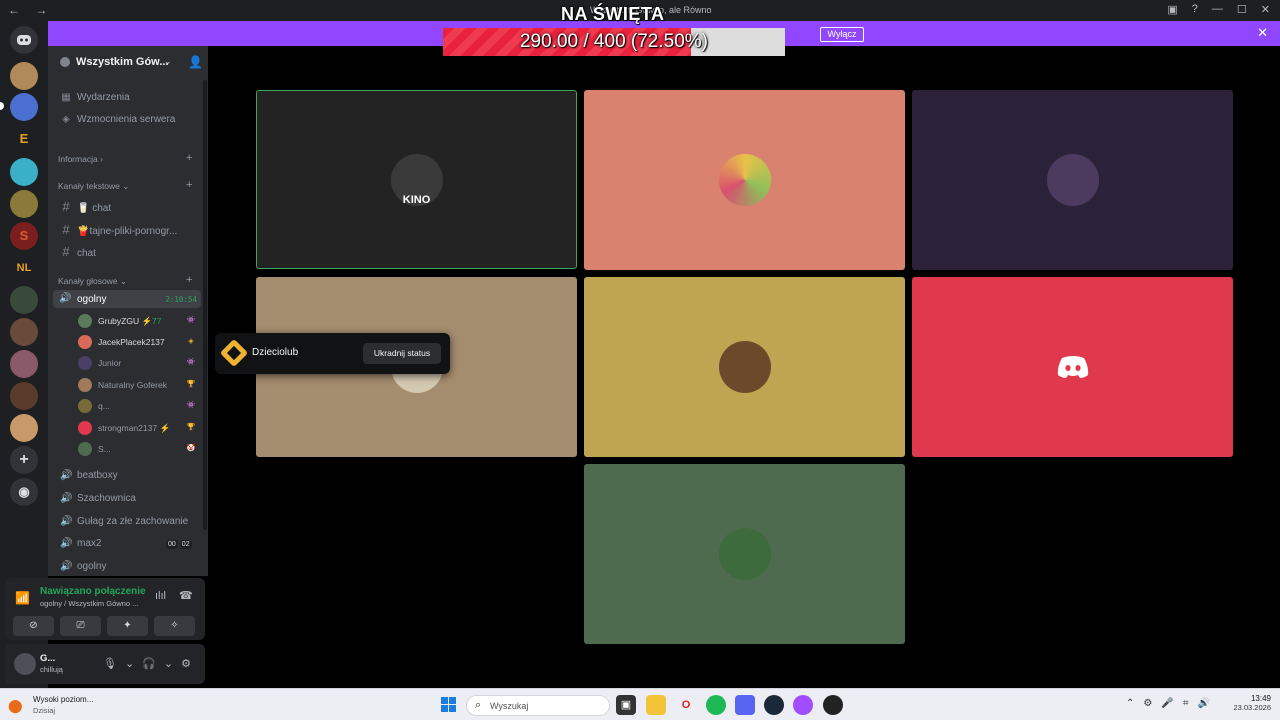 The image size is (1280, 720). I want to click on voice-user: Naturalny Goferek 🏆, so click(139, 385).